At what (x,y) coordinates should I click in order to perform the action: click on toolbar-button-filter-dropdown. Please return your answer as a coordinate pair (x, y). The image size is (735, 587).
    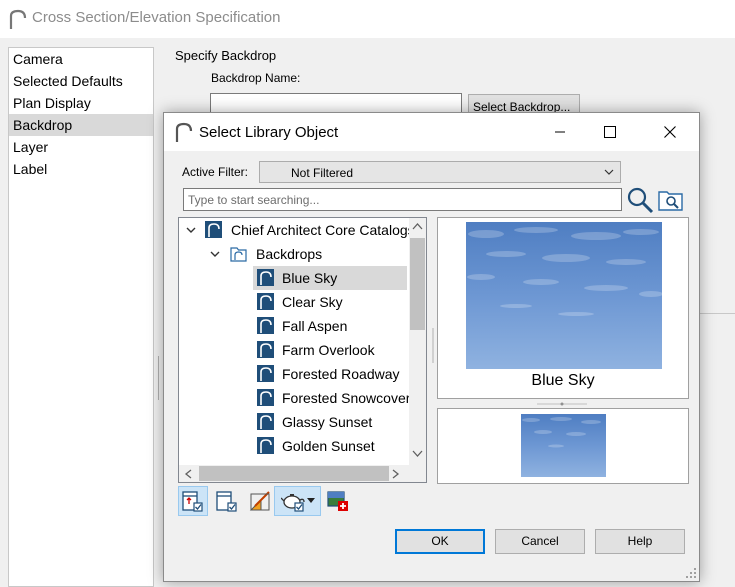
    Looking at the image, I should click on (297, 501).